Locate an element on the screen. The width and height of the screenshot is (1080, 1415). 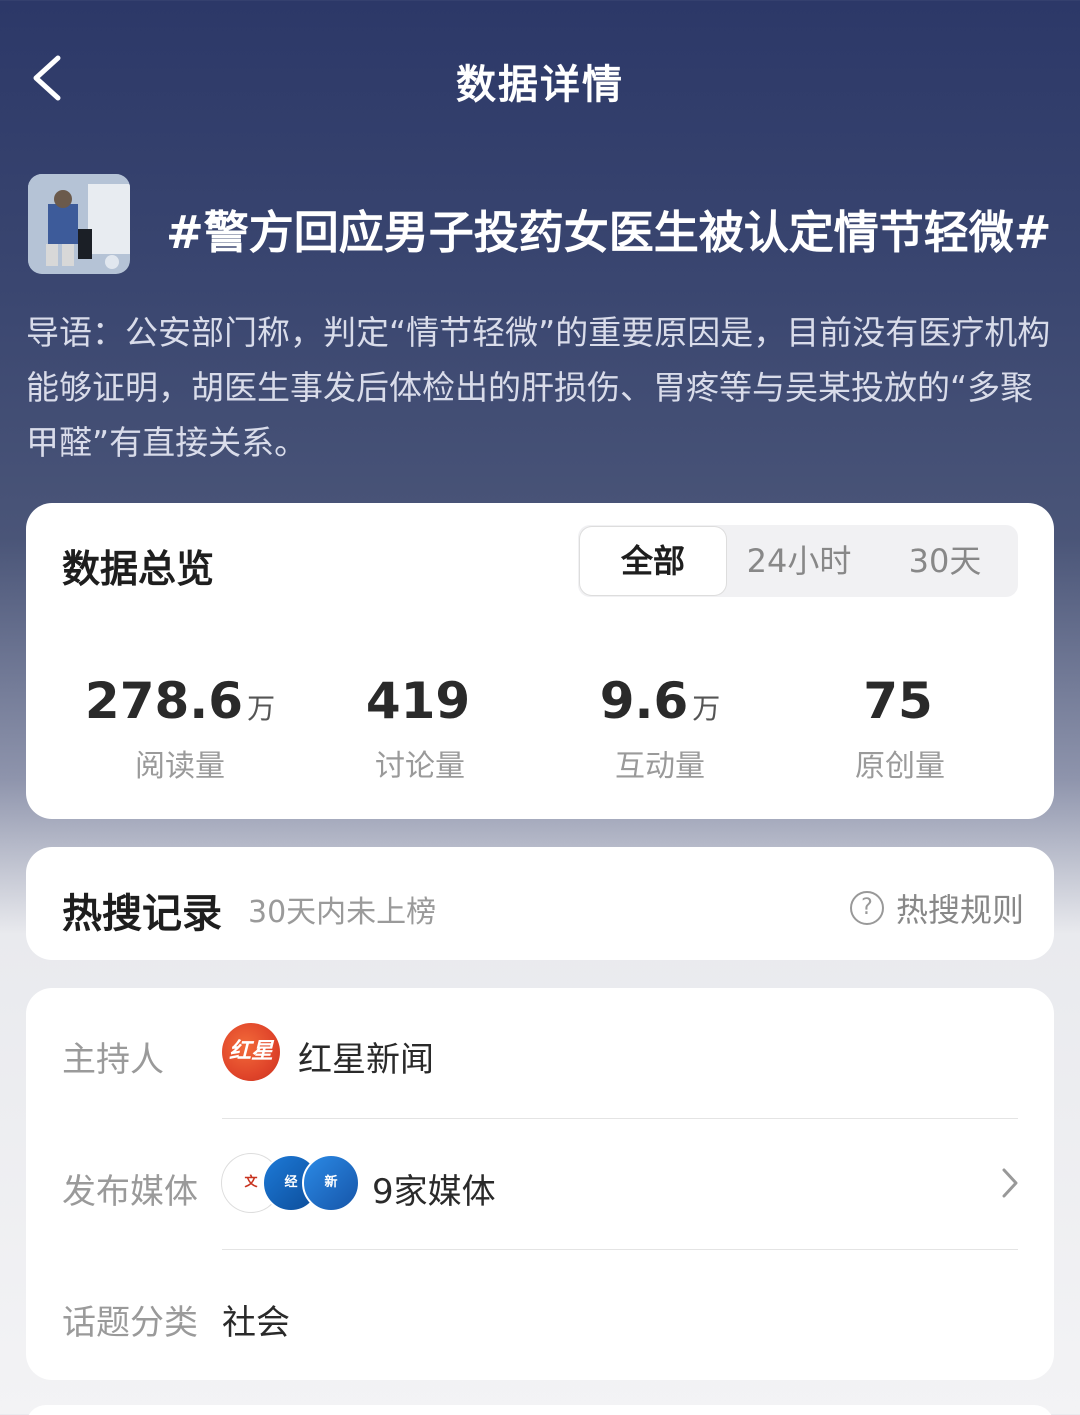
stat-value: 278.6 is located at coordinates (164, 701).